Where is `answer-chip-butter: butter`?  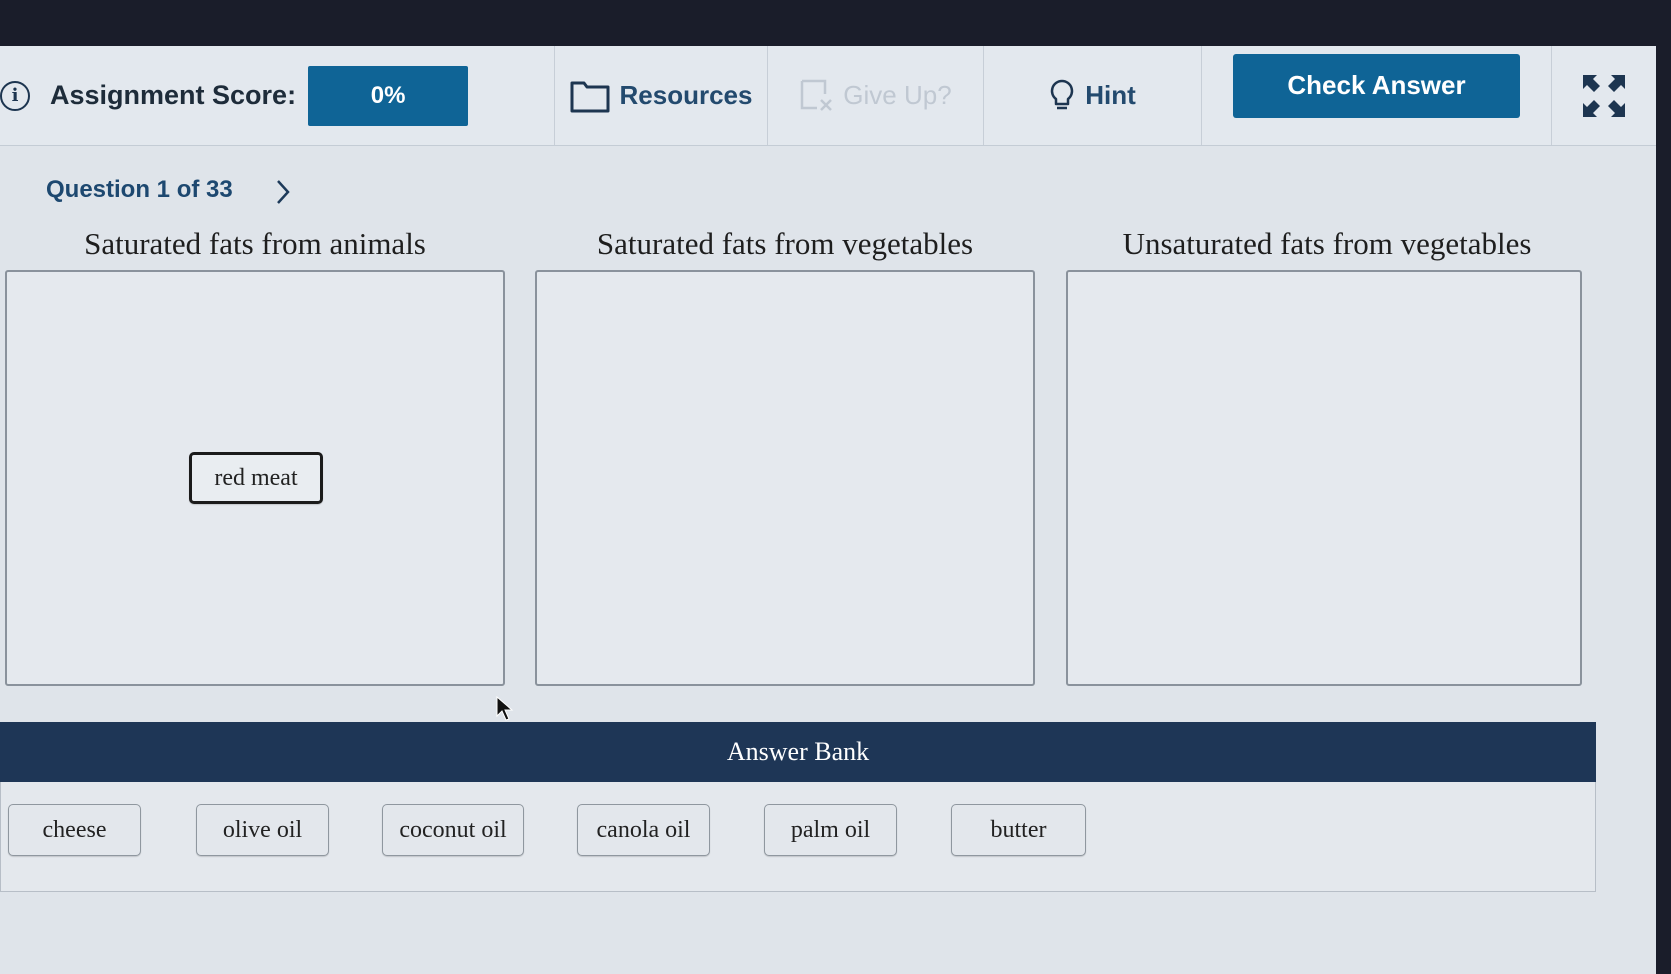 answer-chip-butter: butter is located at coordinates (1018, 830).